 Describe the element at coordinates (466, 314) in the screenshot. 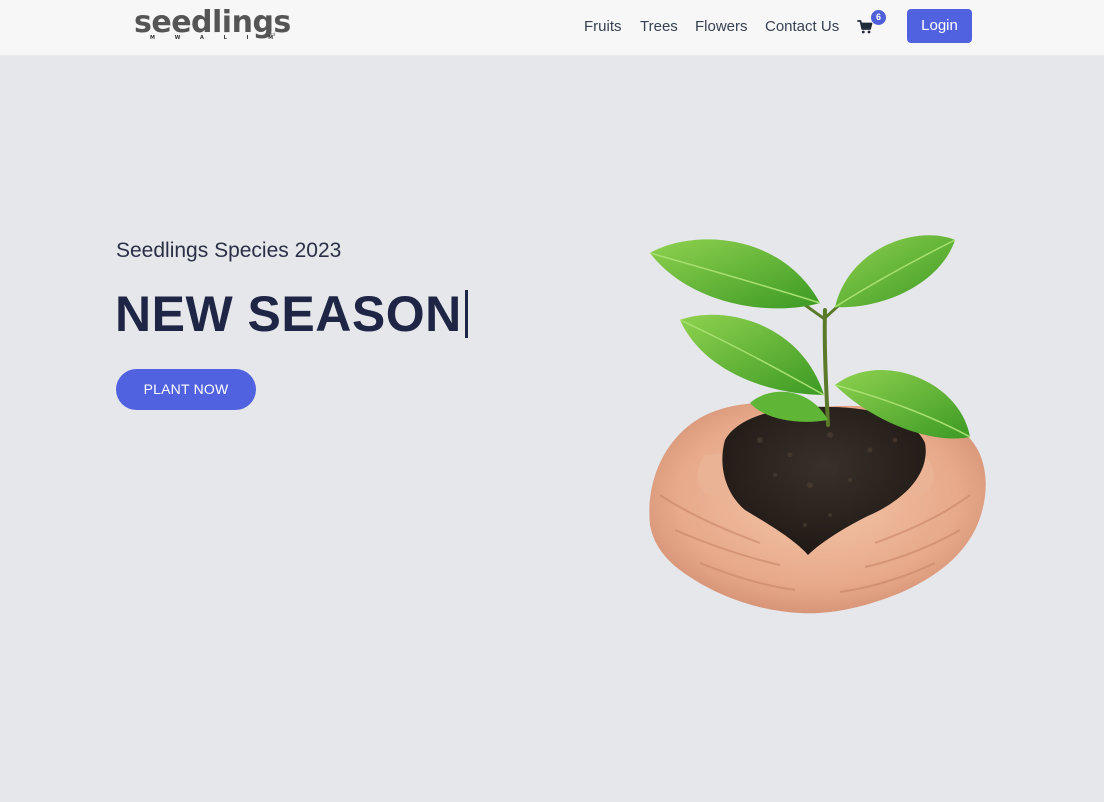

I see `typing-caret` at that location.